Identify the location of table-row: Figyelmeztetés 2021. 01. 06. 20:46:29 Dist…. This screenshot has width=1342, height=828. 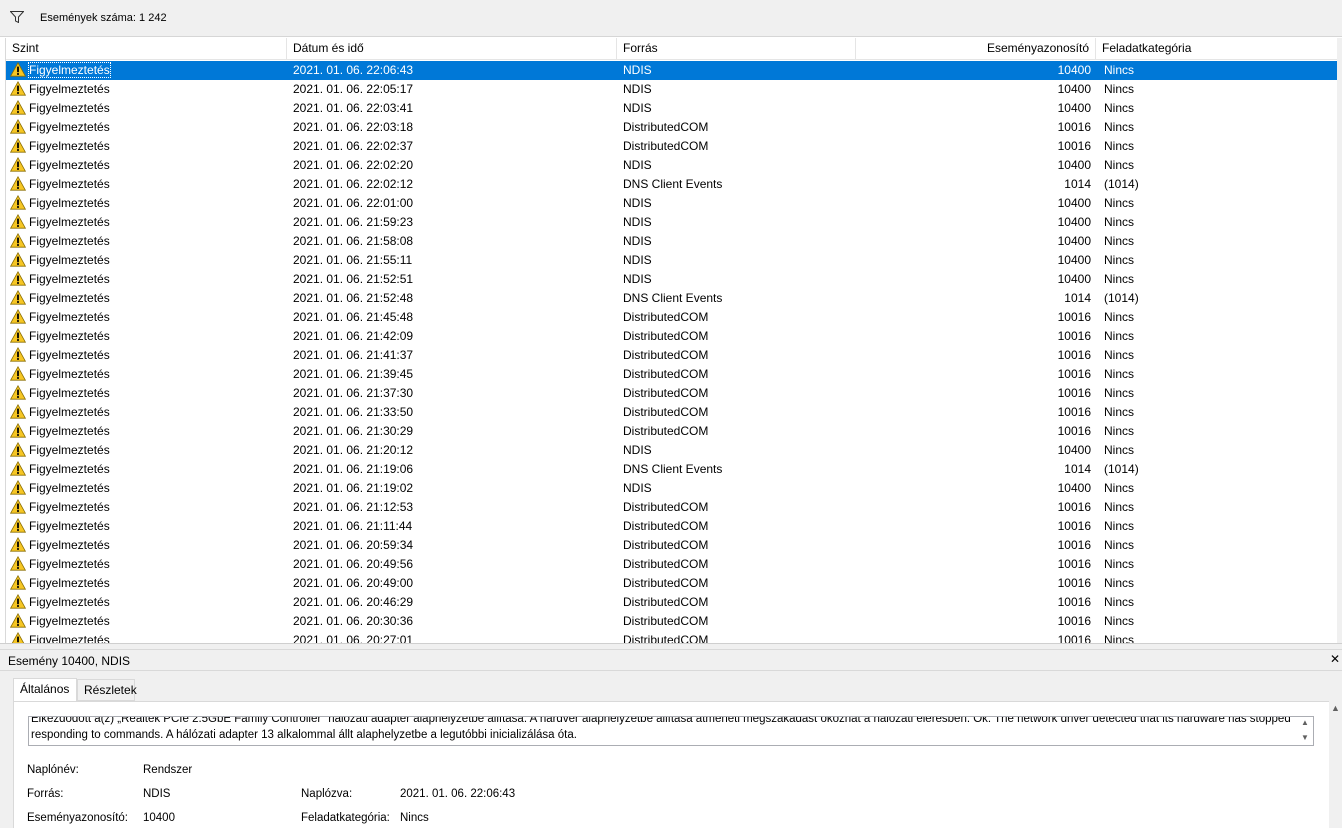
(672, 602).